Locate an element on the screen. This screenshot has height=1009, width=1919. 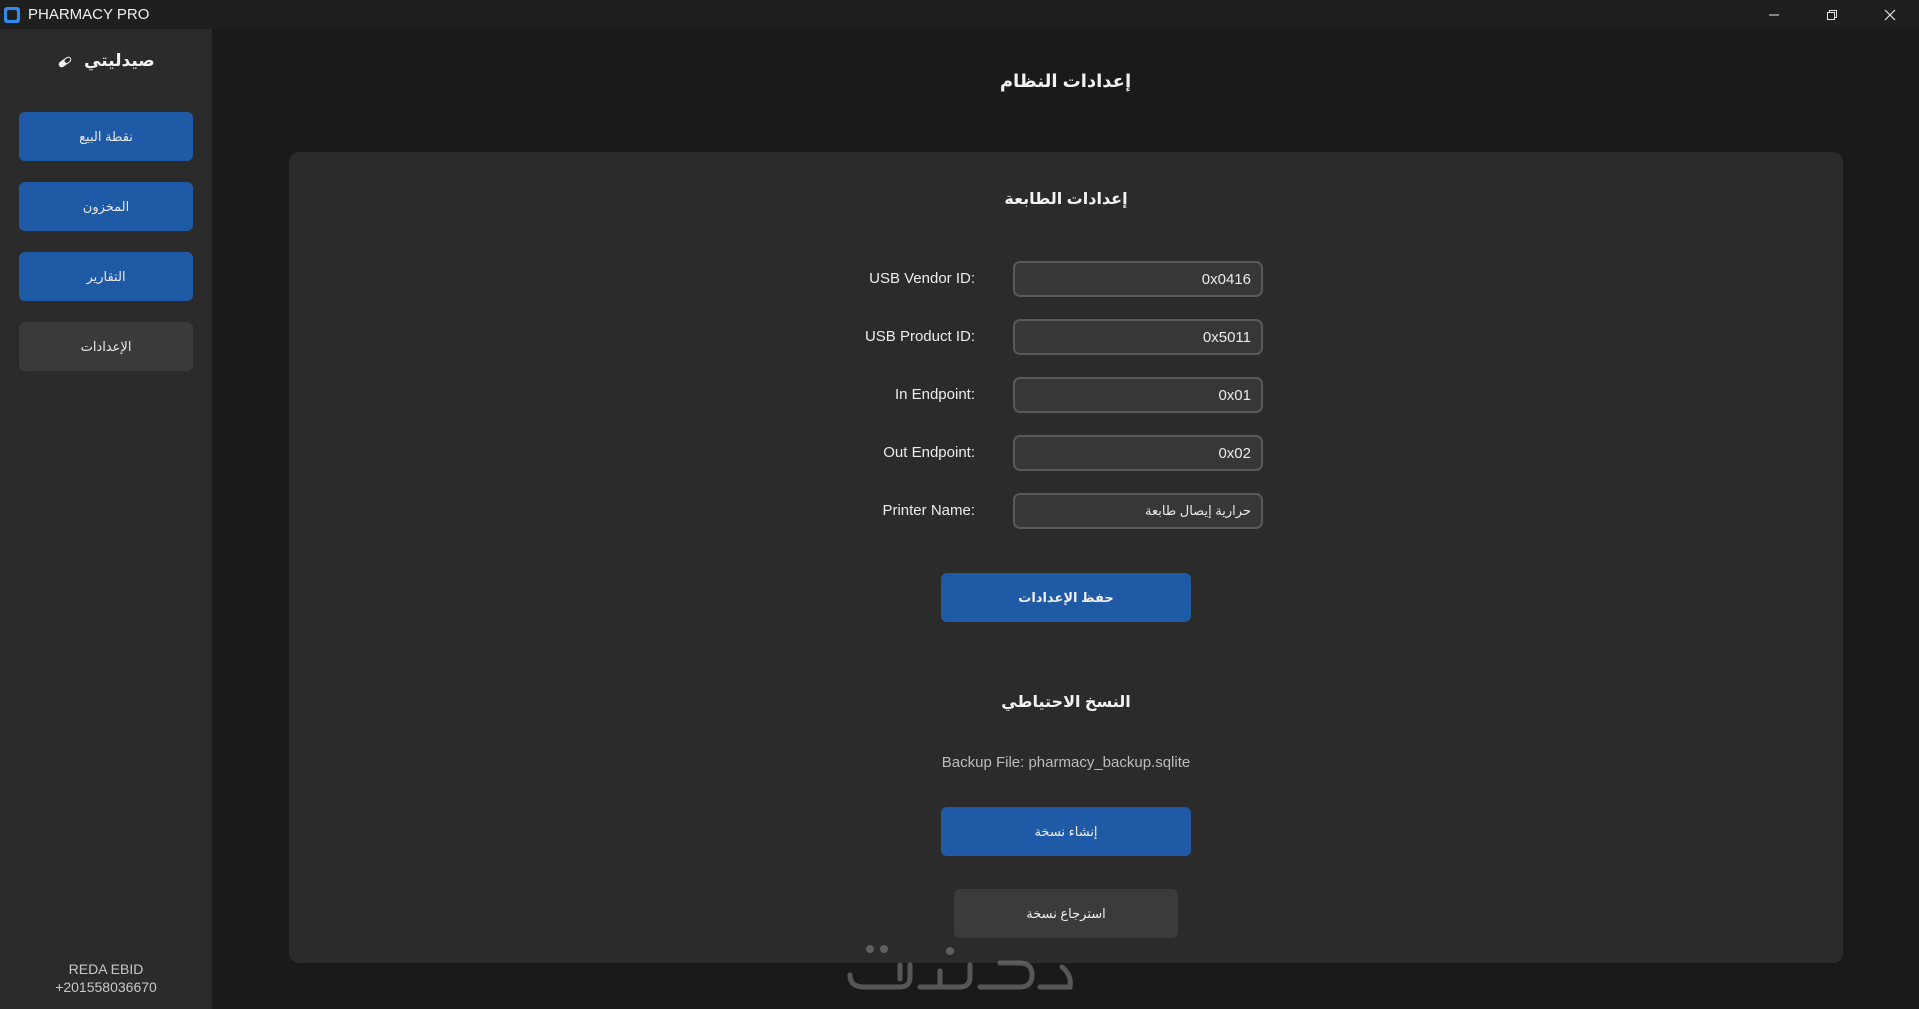
restore-icon is located at coordinates (1832, 14).